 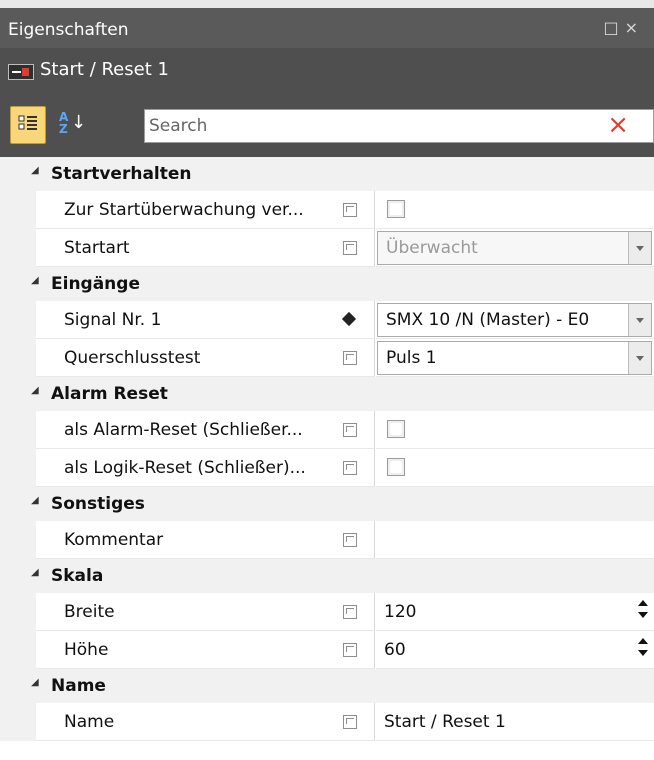 What do you see at coordinates (399, 126) in the screenshot?
I see `property-search: Search ×` at bounding box center [399, 126].